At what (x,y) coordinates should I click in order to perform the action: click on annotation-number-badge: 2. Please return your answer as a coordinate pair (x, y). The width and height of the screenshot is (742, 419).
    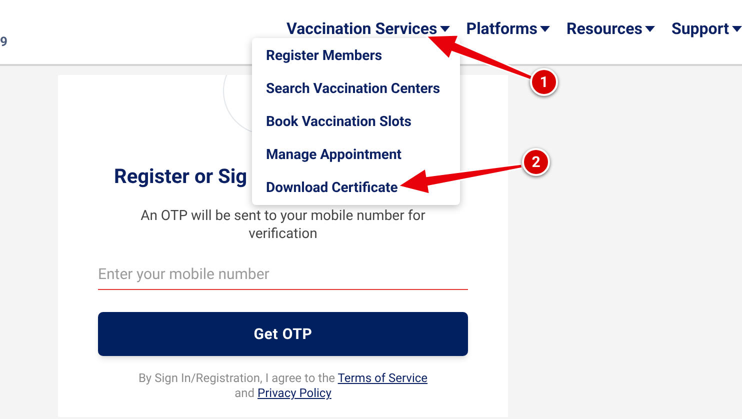
    Looking at the image, I should click on (536, 162).